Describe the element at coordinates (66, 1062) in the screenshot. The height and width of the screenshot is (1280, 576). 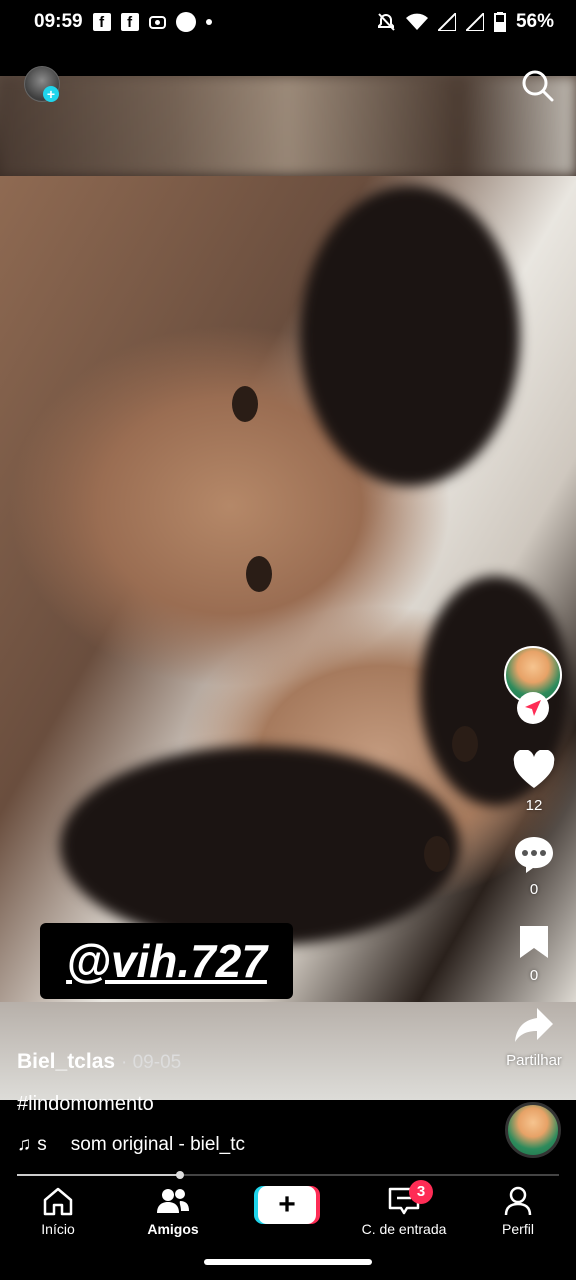
I see `post-username: Biel_tclas` at that location.